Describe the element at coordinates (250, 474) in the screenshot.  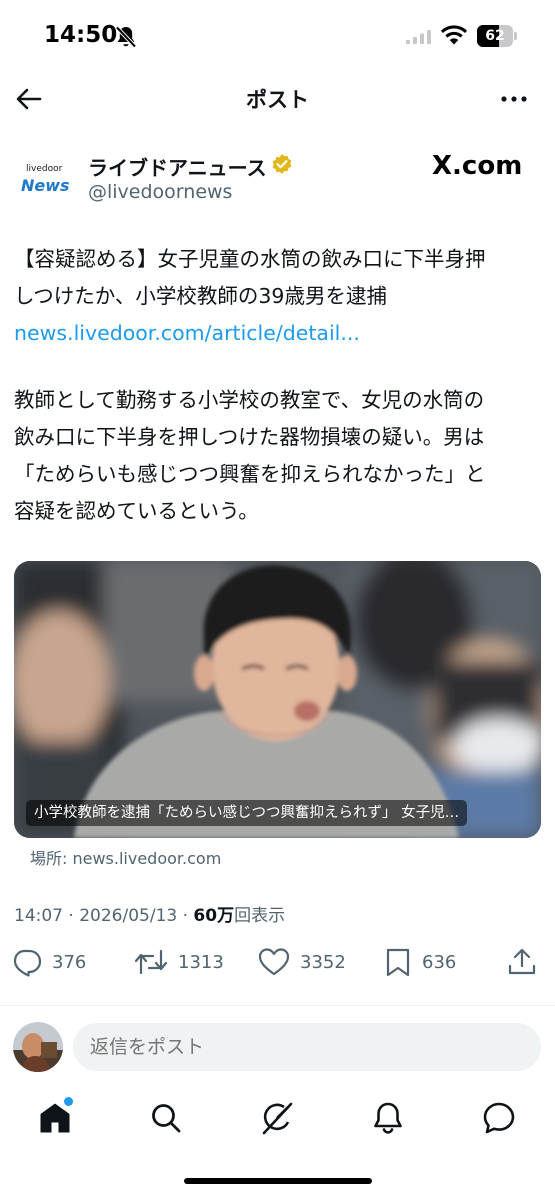
I see `post-text-line: 「ためらいも感じつつ興奮を抑えられなかった」と` at that location.